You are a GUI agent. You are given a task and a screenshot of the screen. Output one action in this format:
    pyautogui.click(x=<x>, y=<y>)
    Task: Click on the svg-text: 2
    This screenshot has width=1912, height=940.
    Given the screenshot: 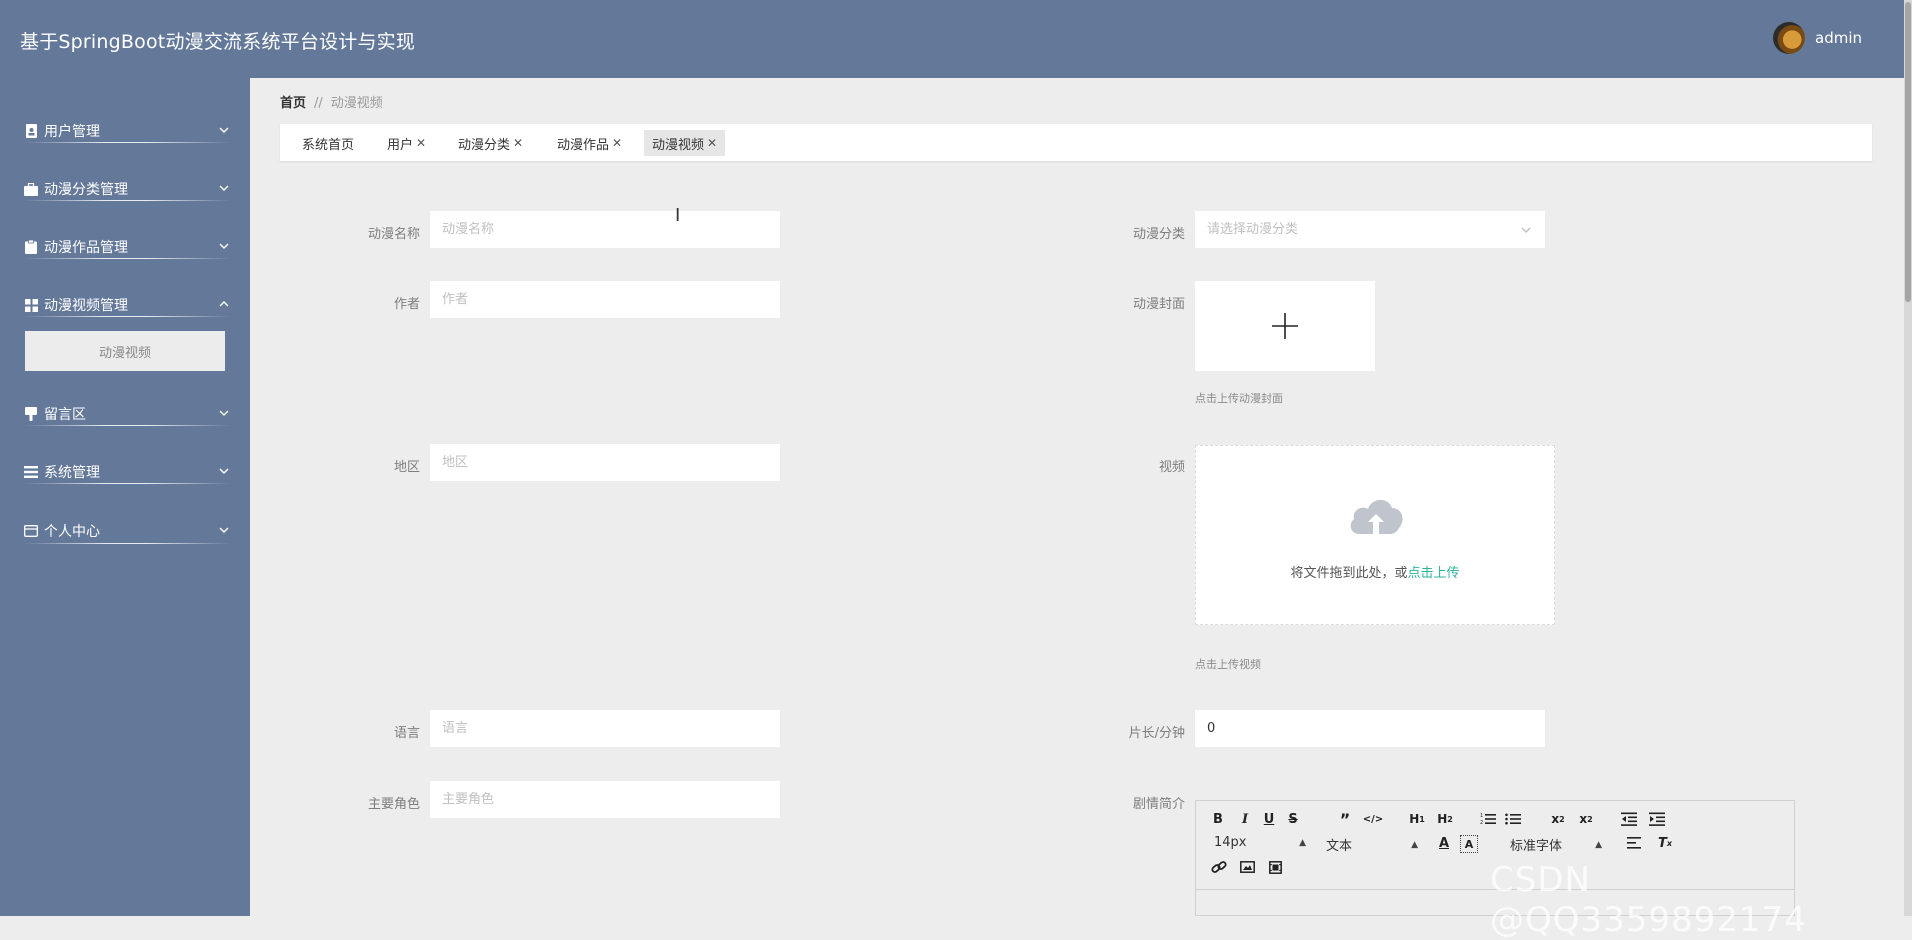 What is the action you would take?
    pyautogui.click(x=1481, y=823)
    